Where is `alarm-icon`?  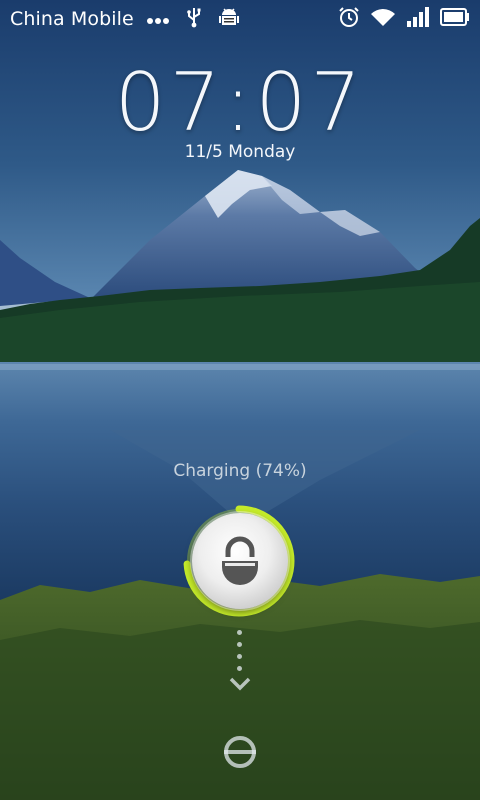
alarm-icon is located at coordinates (349, 19).